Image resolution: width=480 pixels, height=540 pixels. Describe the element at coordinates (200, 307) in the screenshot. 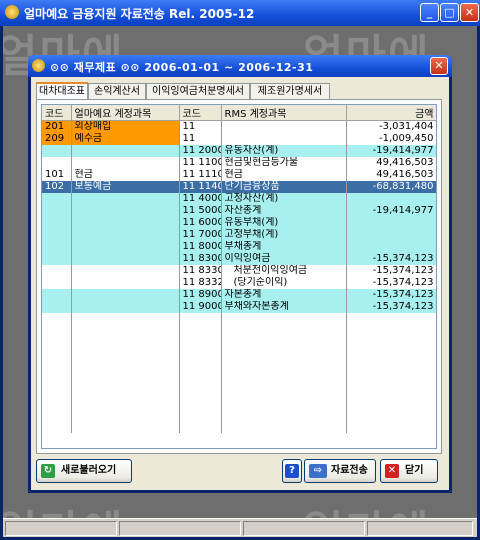

I see `cell-rms-code: 11 9000` at that location.